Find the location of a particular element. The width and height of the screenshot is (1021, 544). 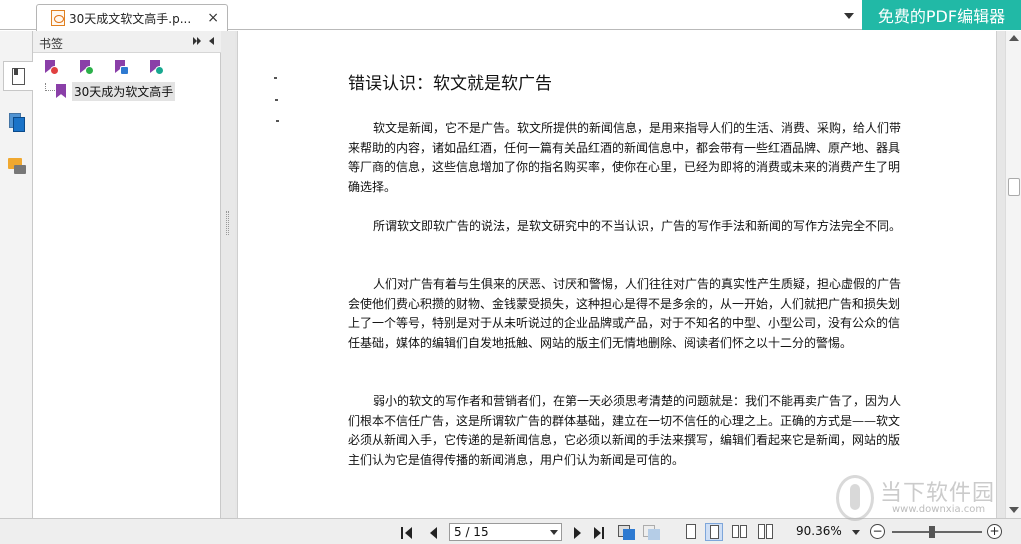

first-page-button is located at coordinates (408, 532).